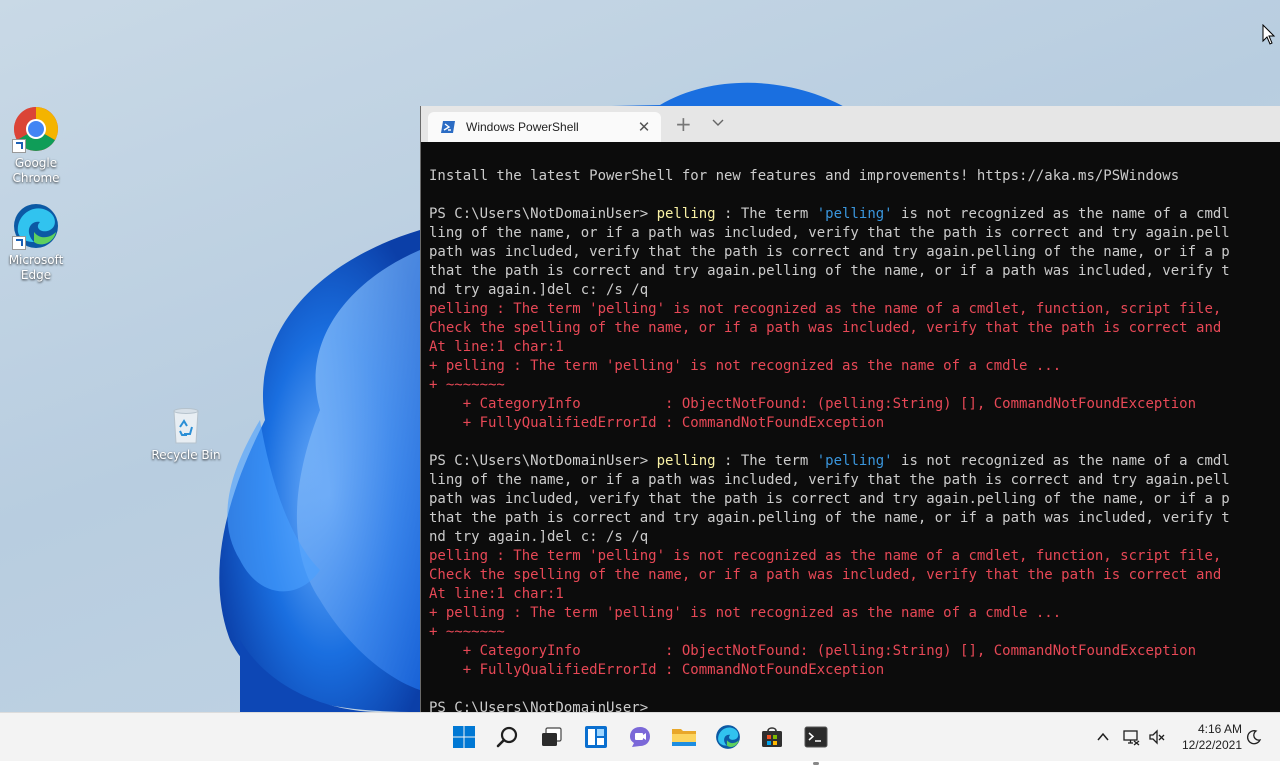  What do you see at coordinates (539, 706) in the screenshot?
I see `console-line: PS C:\Users\NotDomainUser>` at bounding box center [539, 706].